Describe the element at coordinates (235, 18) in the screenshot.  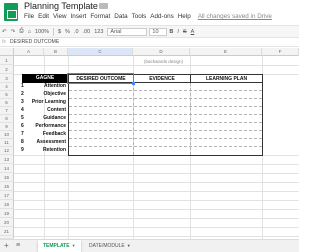
I see `saved-status: All changes saved in Drive` at that location.